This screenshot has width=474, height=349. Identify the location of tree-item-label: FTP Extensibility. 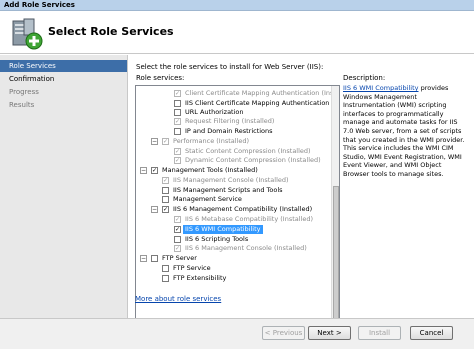
(200, 278).